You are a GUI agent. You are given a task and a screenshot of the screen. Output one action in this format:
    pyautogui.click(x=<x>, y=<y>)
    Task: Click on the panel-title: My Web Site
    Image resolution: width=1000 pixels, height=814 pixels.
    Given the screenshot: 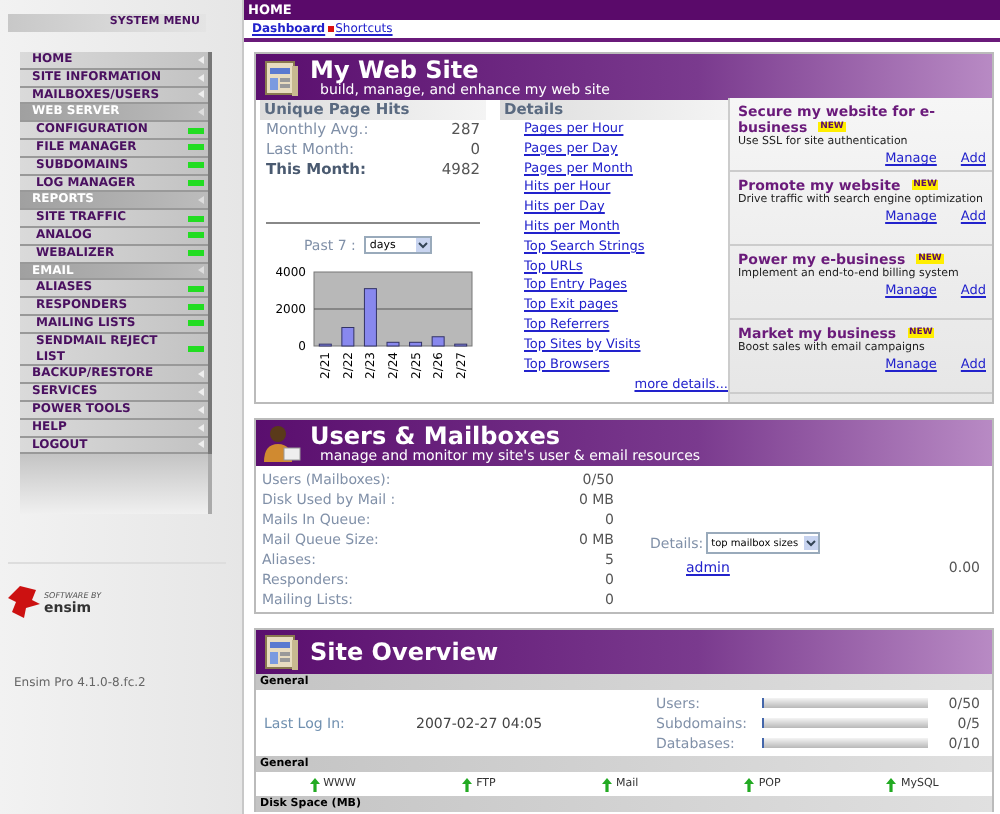 What is the action you would take?
    pyautogui.click(x=394, y=69)
    